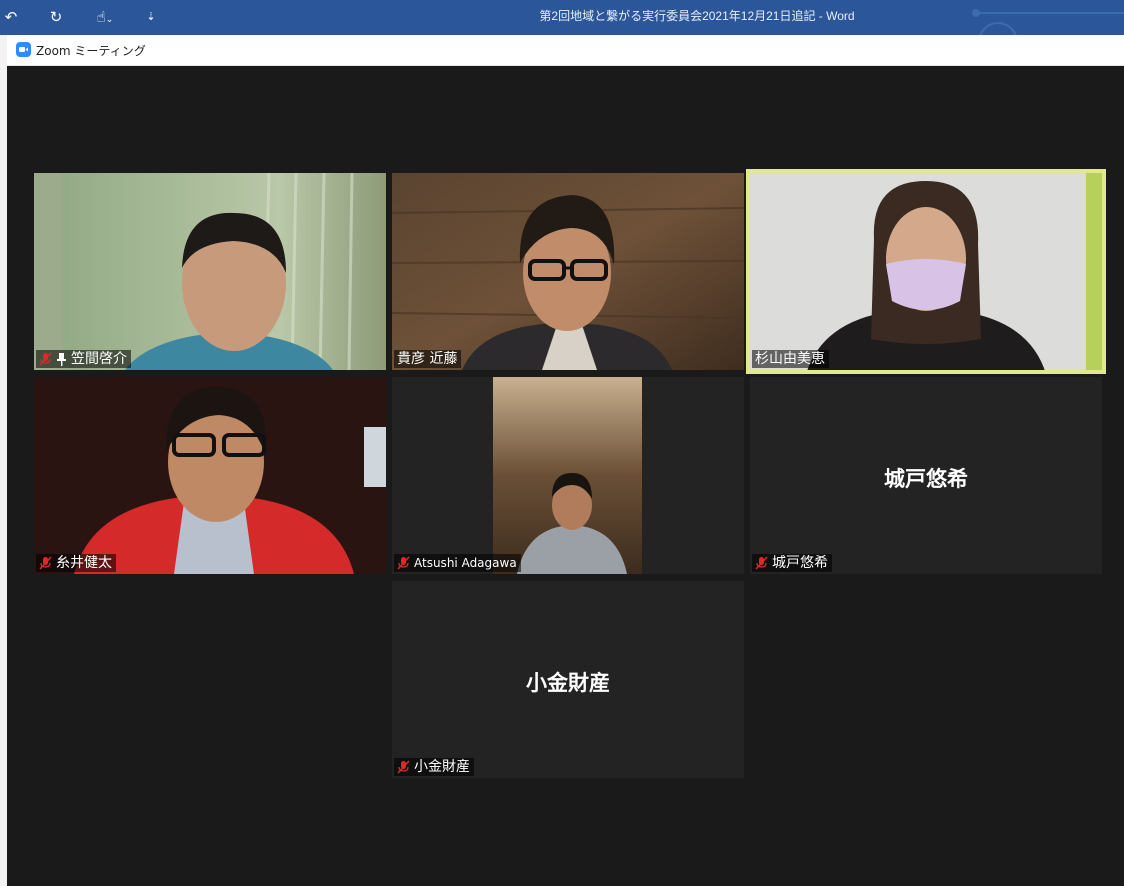  Describe the element at coordinates (99, 359) in the screenshot. I see `participant-name: 笠間啓介` at that location.